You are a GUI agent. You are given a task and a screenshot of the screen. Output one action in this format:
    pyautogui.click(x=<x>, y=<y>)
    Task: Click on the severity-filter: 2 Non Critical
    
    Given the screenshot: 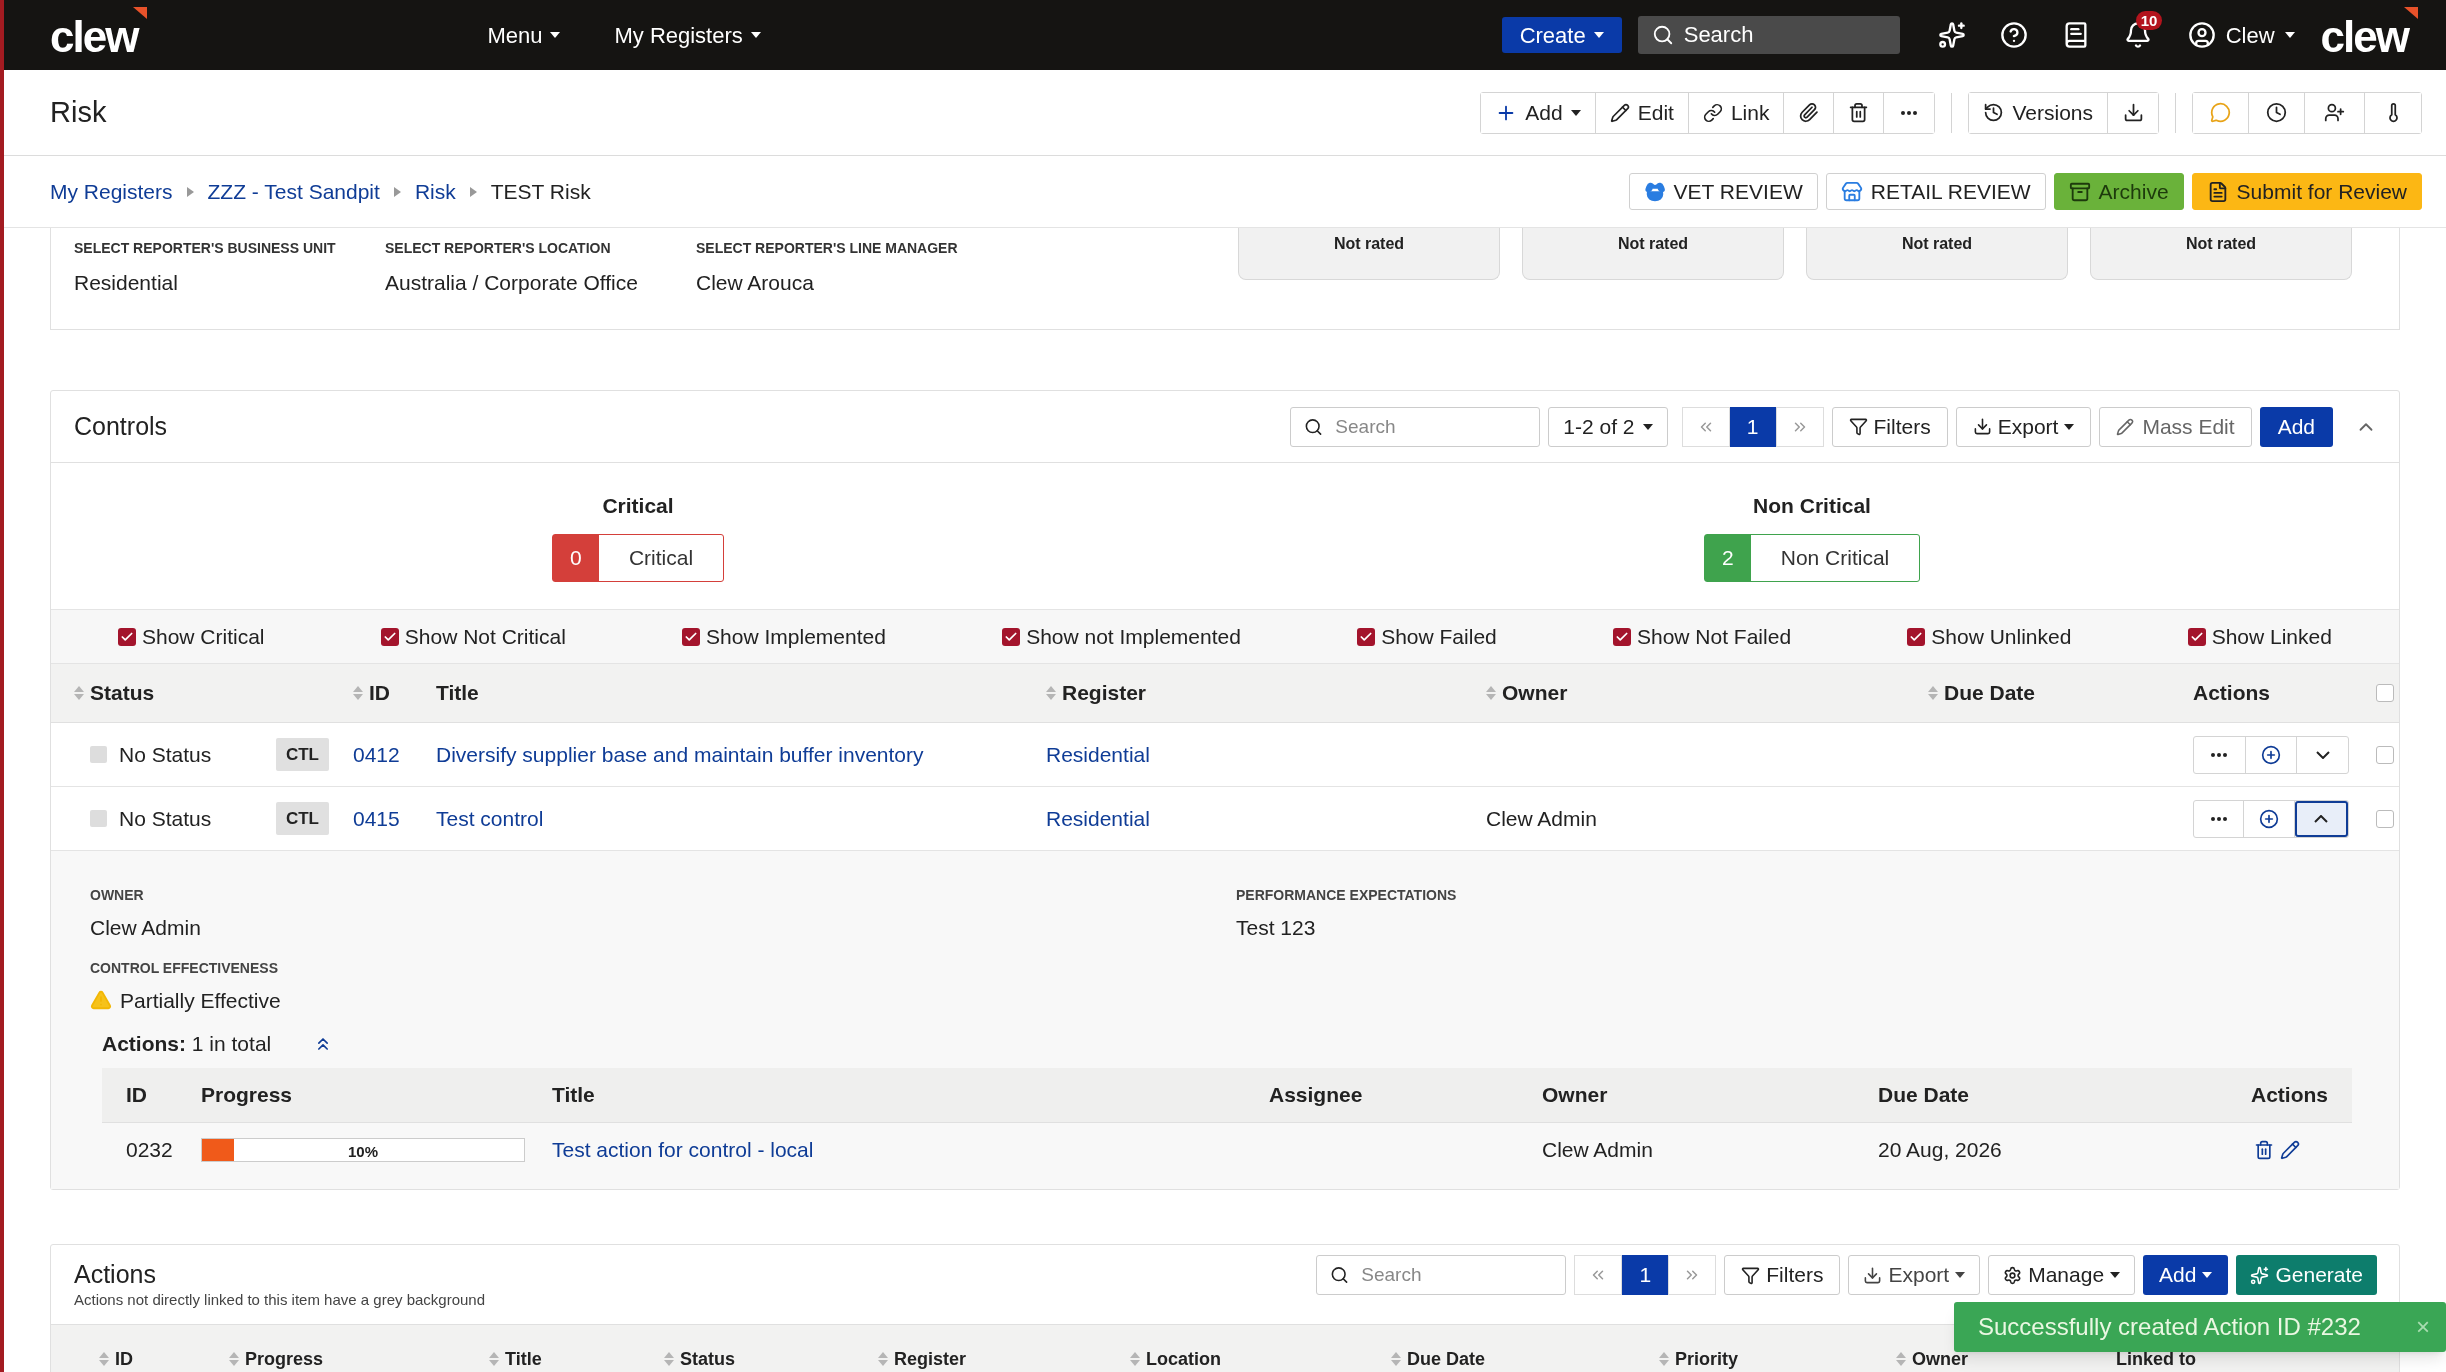 What is the action you would take?
    pyautogui.click(x=1812, y=557)
    